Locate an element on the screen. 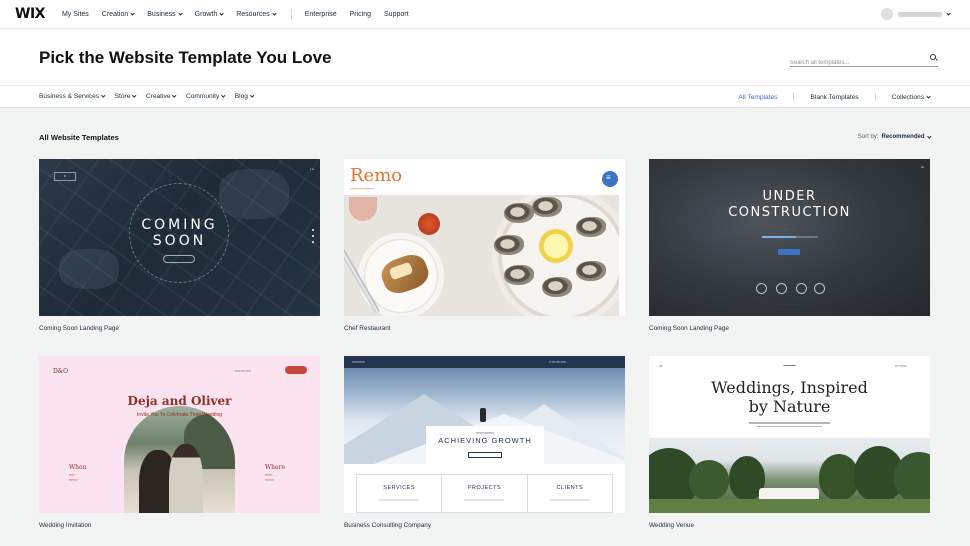 The width and height of the screenshot is (970, 546). lawn is located at coordinates (789, 506).